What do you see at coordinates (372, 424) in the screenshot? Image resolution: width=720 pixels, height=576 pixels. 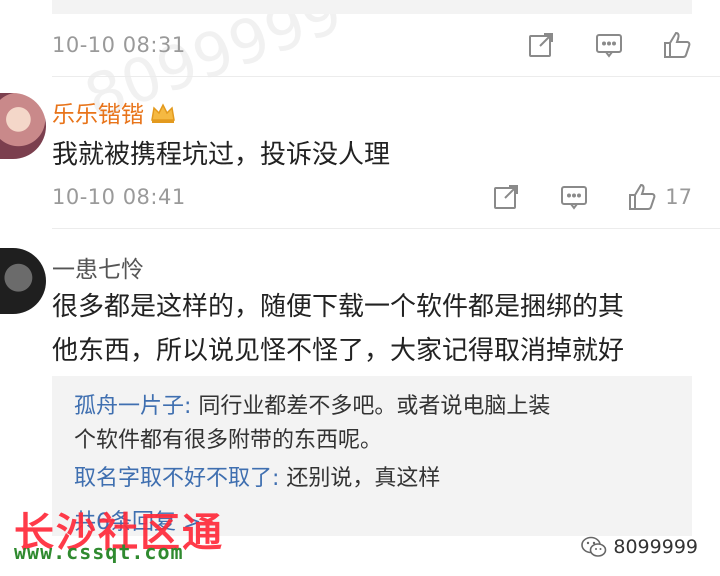 I see `reply-item: 孤舟一片子: 同行业都差不多吧。或者说电脑上装 个软件都有很多附带的东西呢。` at bounding box center [372, 424].